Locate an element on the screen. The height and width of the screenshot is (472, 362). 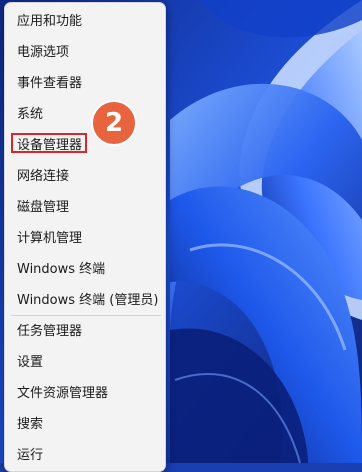
menu-item-network-connections: 网络连接 is located at coordinates (85, 177).